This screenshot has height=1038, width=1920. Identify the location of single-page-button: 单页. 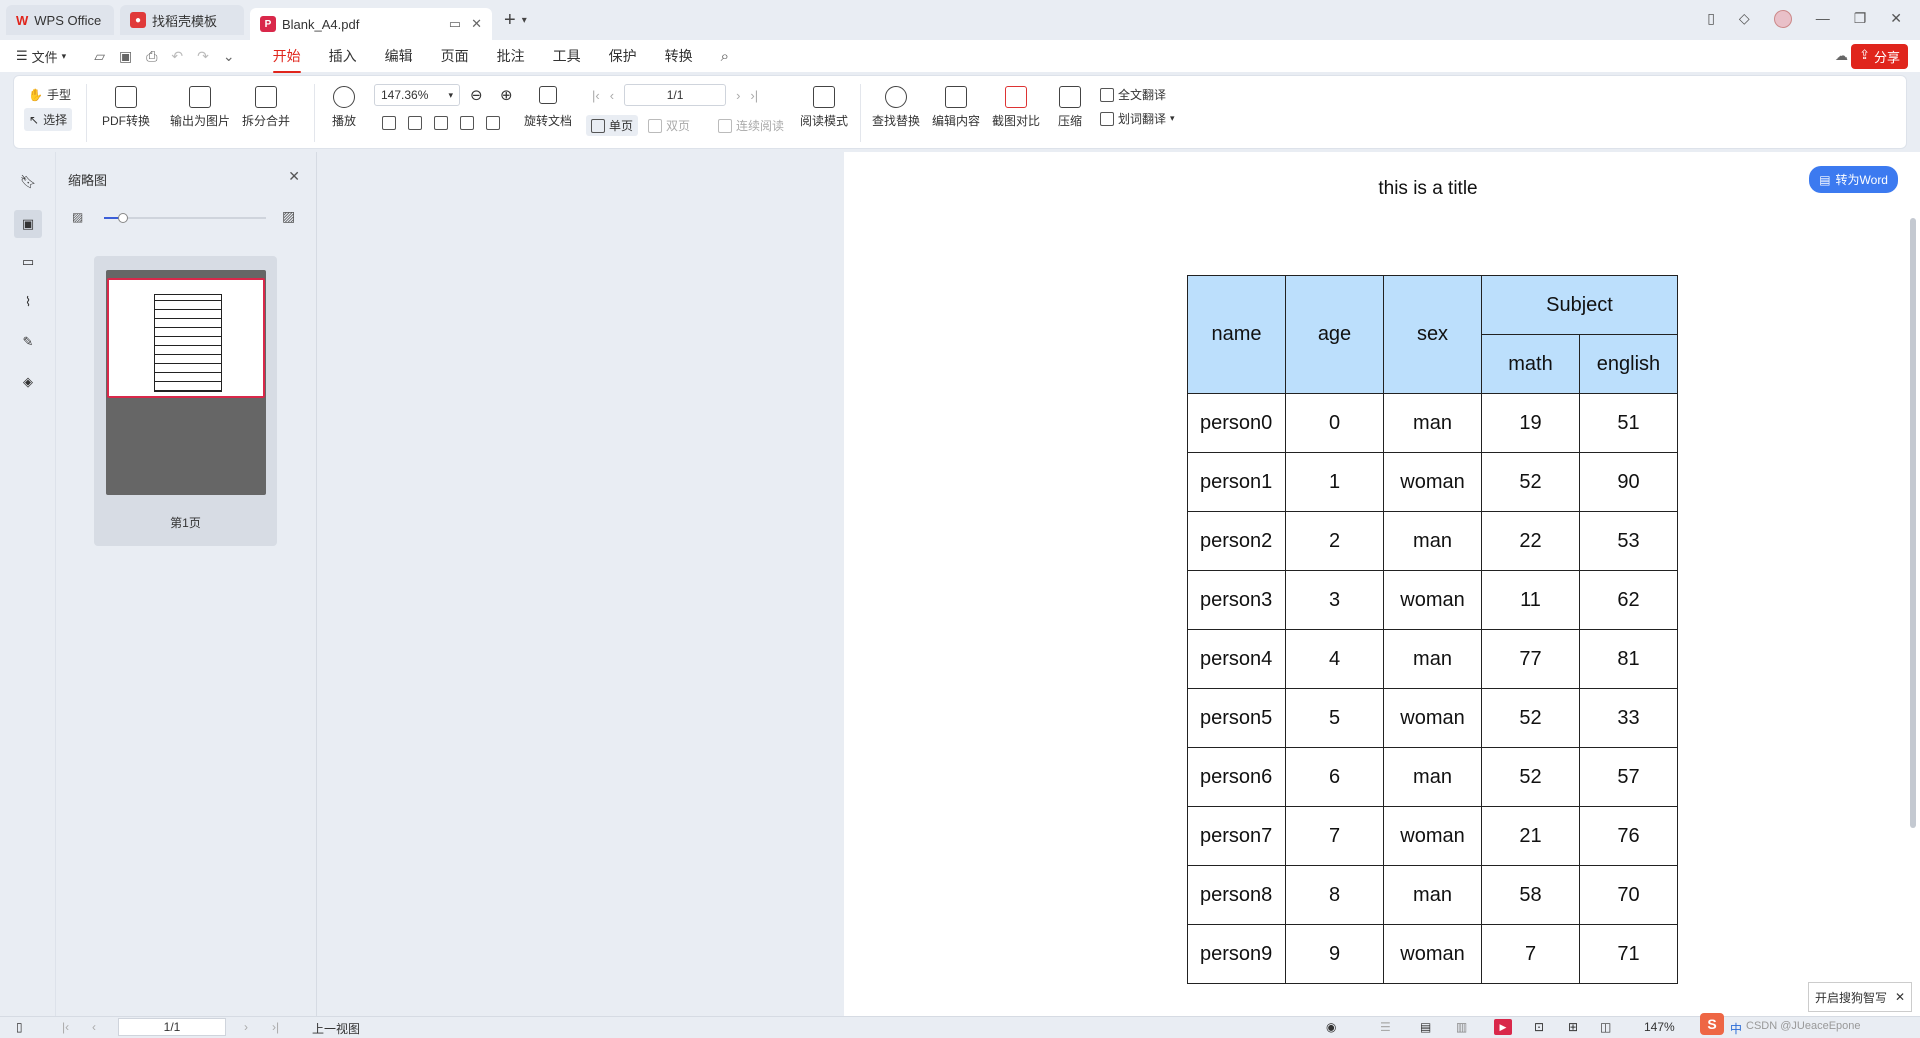
(612, 125).